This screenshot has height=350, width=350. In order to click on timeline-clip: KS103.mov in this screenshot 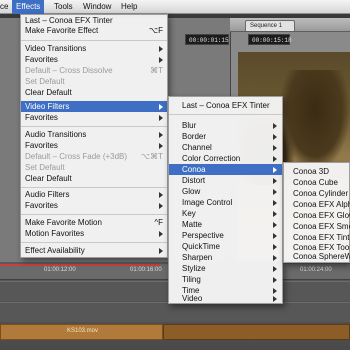, I will do `click(81, 332)`.